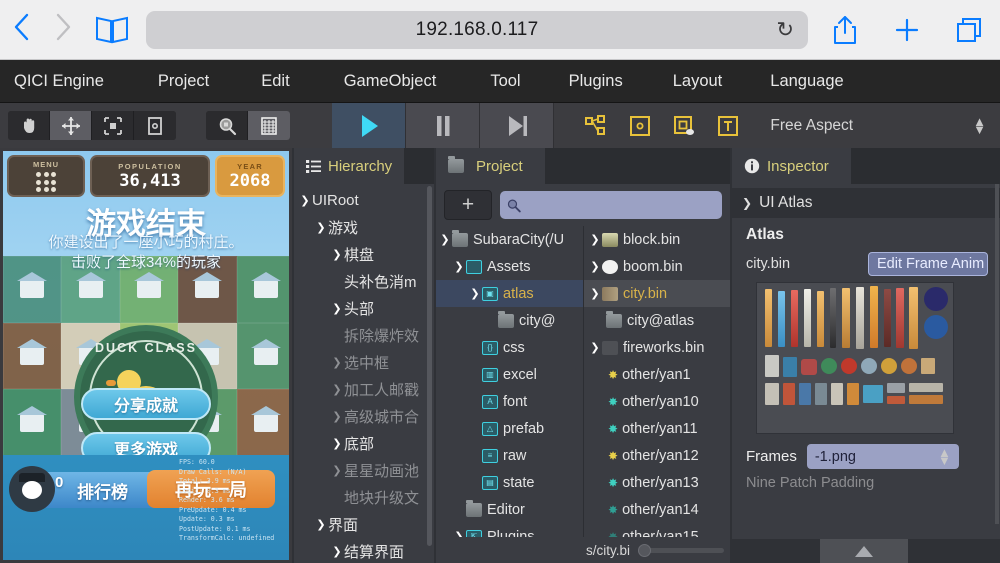  Describe the element at coordinates (390, 81) in the screenshot. I see `menu-item-gameobject: GameObject` at that location.